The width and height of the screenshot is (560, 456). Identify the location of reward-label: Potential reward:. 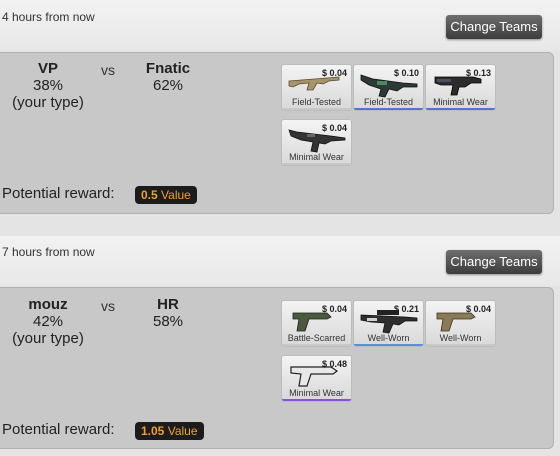
(58, 429).